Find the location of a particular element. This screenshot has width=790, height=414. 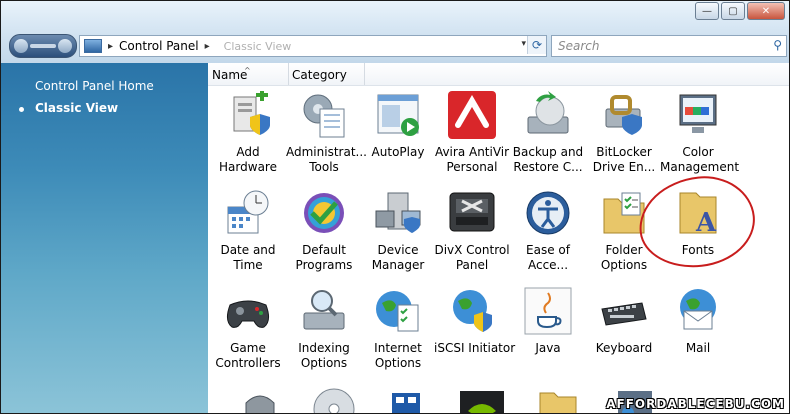

network-icon is located at coordinates (406, 398).